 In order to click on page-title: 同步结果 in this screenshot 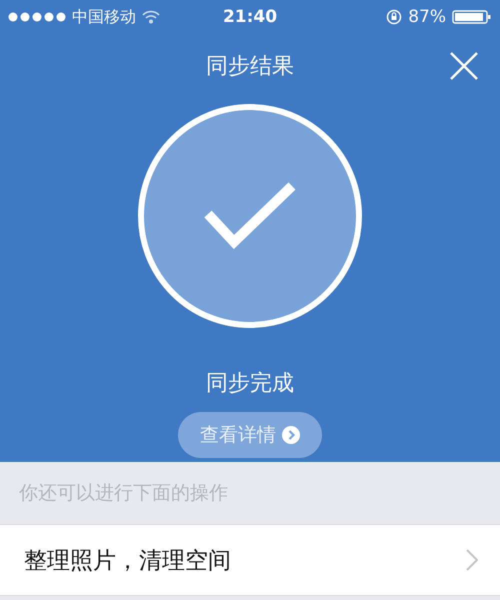, I will do `click(250, 67)`.